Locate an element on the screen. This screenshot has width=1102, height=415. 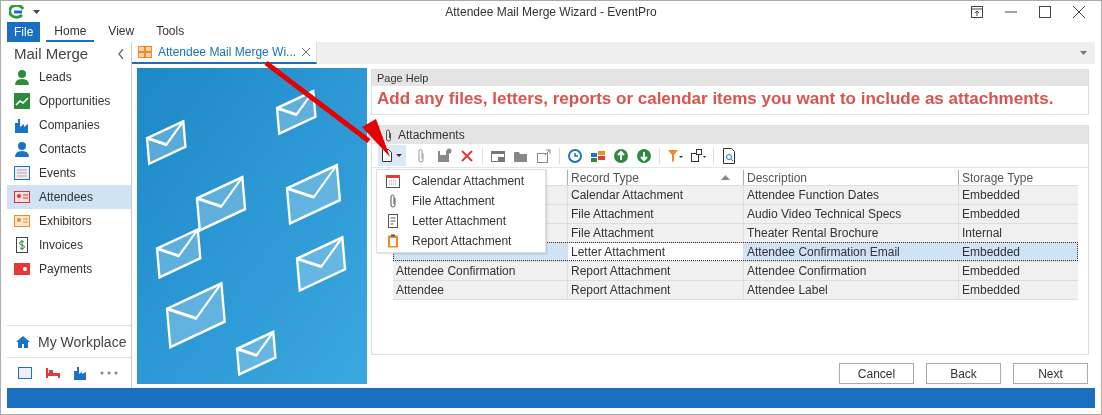
sidebar-title: Mail Merge is located at coordinates (51, 53).